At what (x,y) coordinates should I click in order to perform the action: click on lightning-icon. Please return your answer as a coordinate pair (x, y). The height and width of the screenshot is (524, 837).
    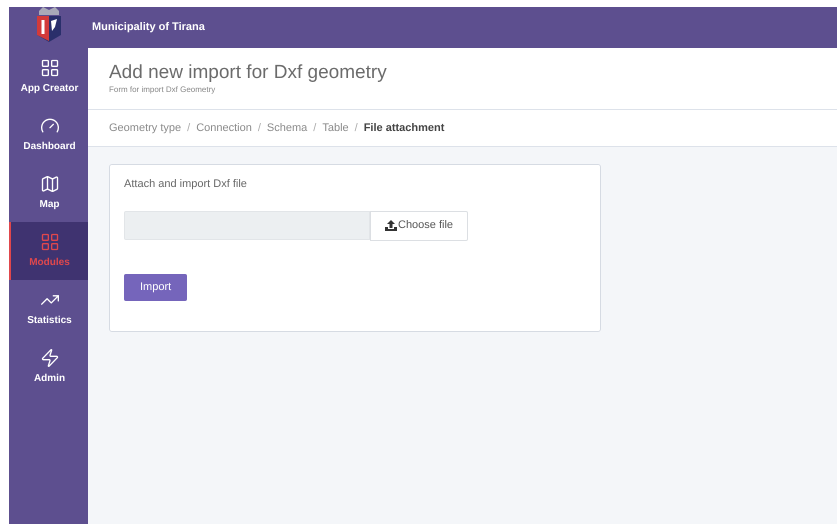
    Looking at the image, I should click on (50, 358).